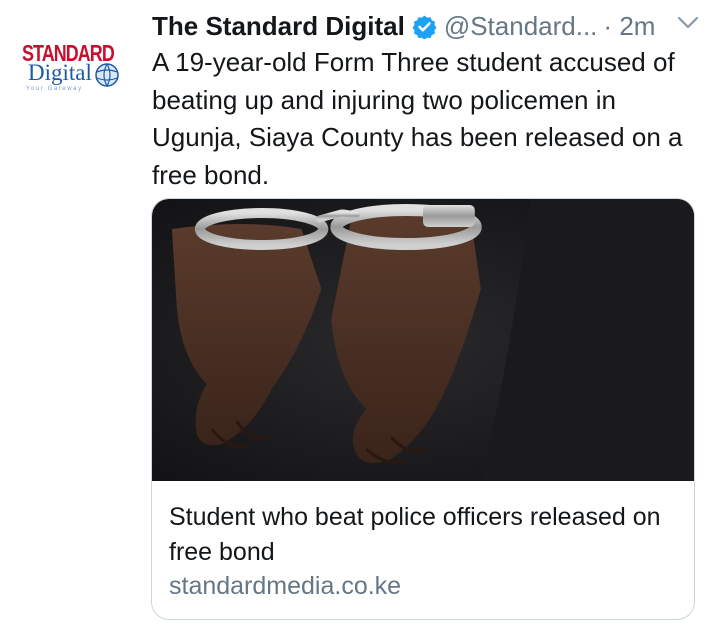 The width and height of the screenshot is (720, 634). I want to click on tweet-header: The Standard Digital @Standard... · 2m, so click(426, 26).